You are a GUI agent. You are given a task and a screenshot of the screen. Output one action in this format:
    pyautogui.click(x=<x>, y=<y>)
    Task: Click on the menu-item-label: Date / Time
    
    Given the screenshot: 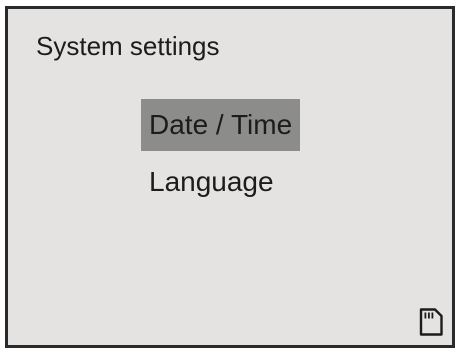 What is the action you would take?
    pyautogui.click(x=221, y=124)
    